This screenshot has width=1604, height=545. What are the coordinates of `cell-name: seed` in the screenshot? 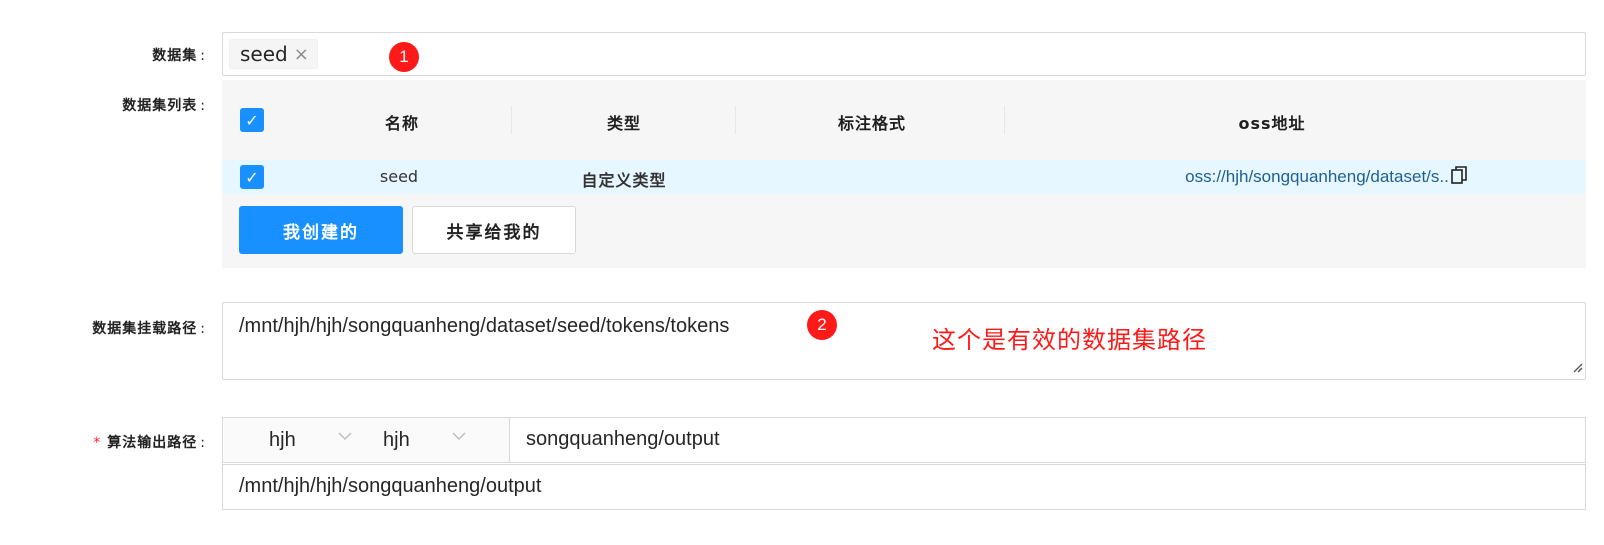 It's located at (399, 176).